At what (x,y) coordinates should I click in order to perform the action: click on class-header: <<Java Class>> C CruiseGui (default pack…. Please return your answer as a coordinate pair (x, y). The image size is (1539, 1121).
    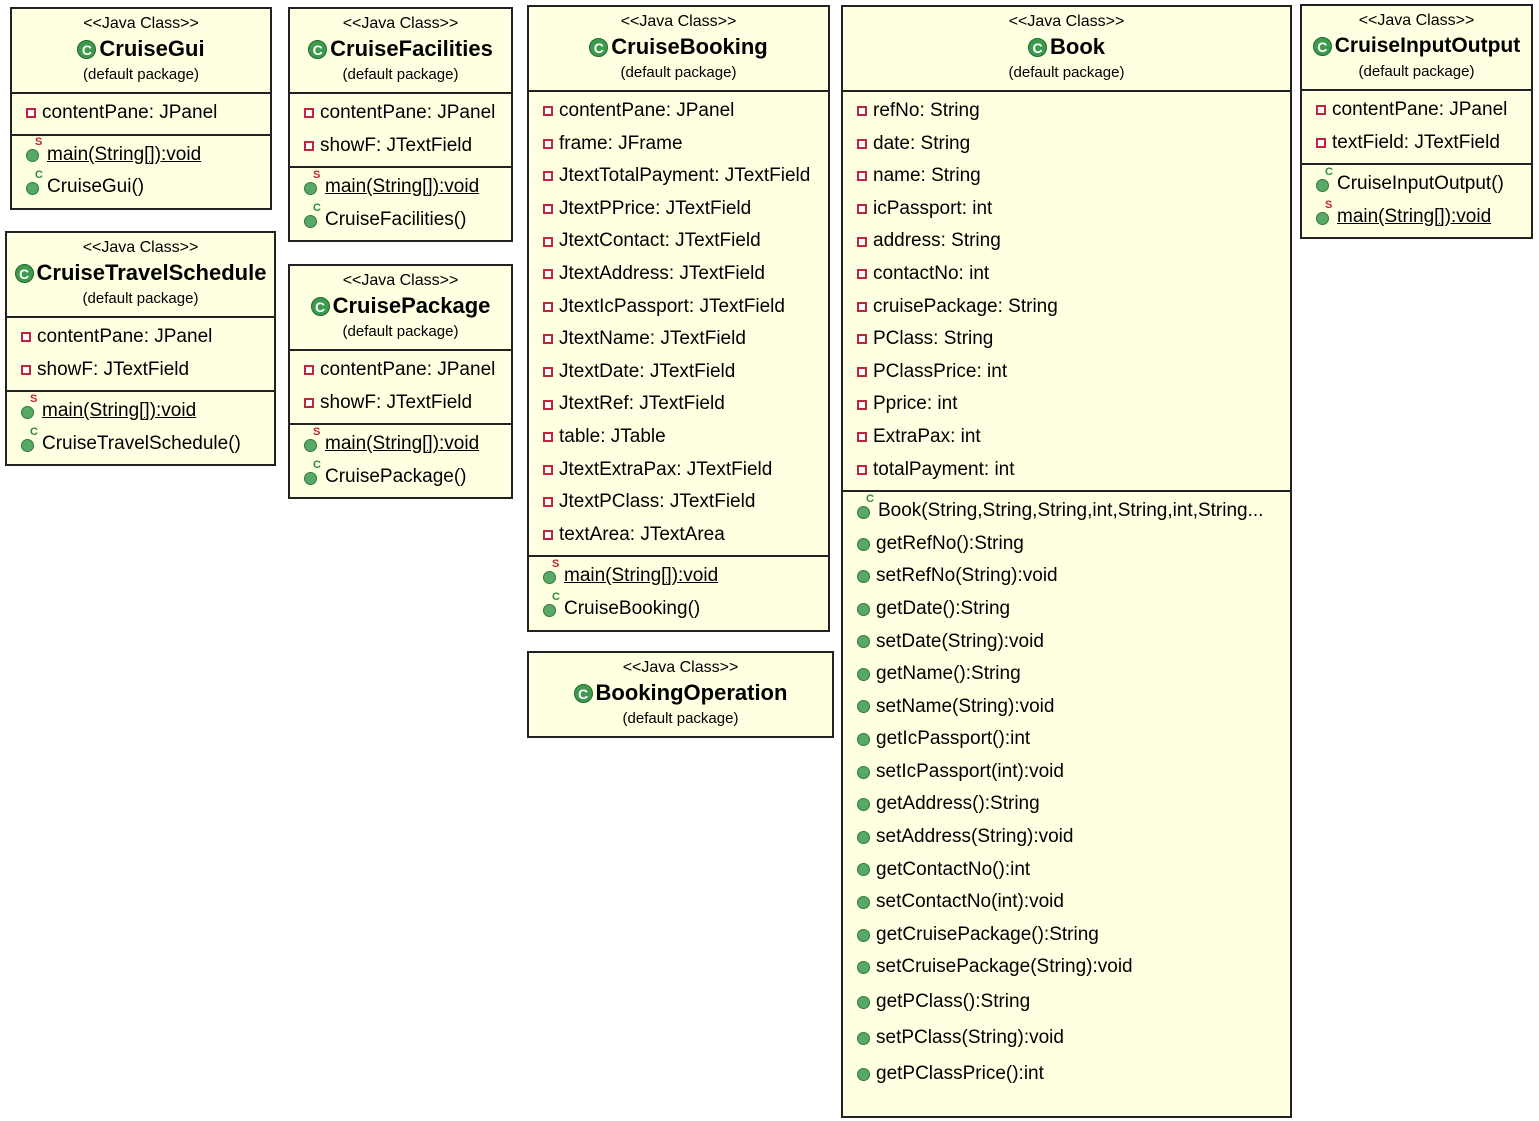
    Looking at the image, I should click on (141, 51).